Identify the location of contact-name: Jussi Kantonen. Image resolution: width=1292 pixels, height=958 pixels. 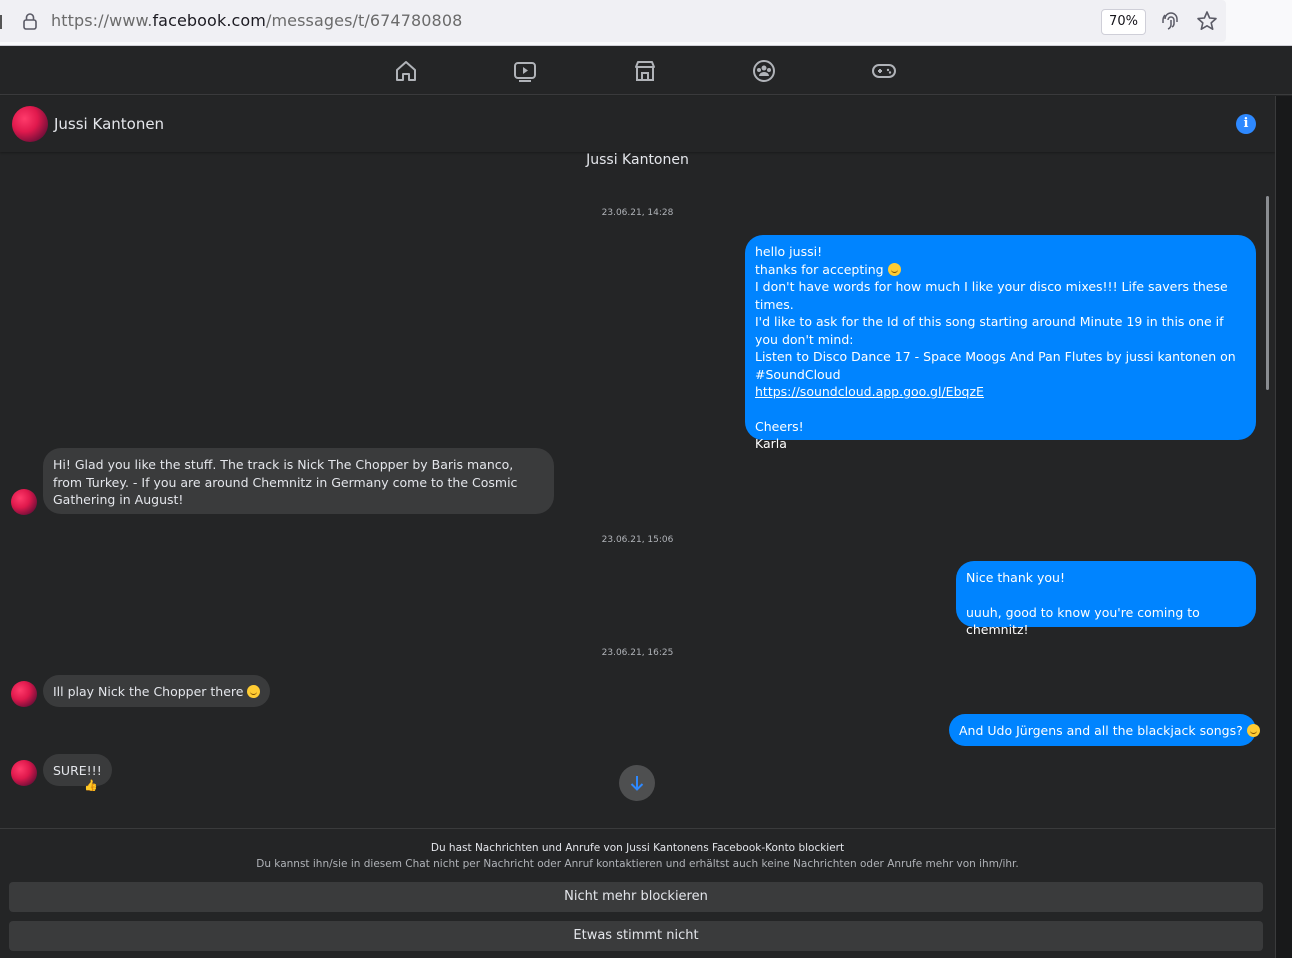
(109, 124).